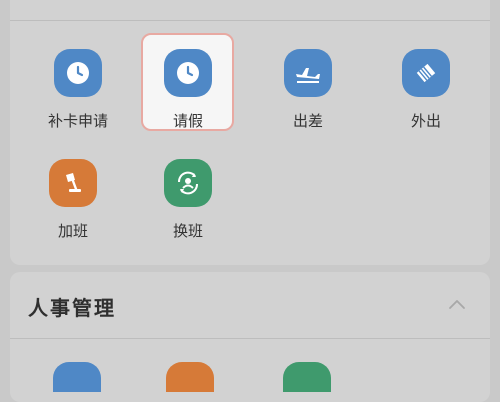 This screenshot has height=402, width=500. Describe the element at coordinates (77, 121) in the screenshot. I see `app-label: 补卡申请` at that location.